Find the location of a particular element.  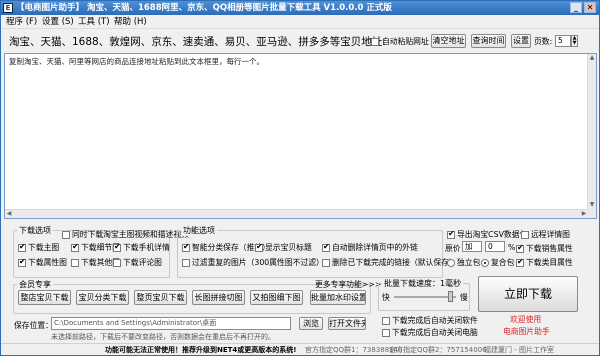

menu-settings: 设置 (S) is located at coordinates (58, 22).